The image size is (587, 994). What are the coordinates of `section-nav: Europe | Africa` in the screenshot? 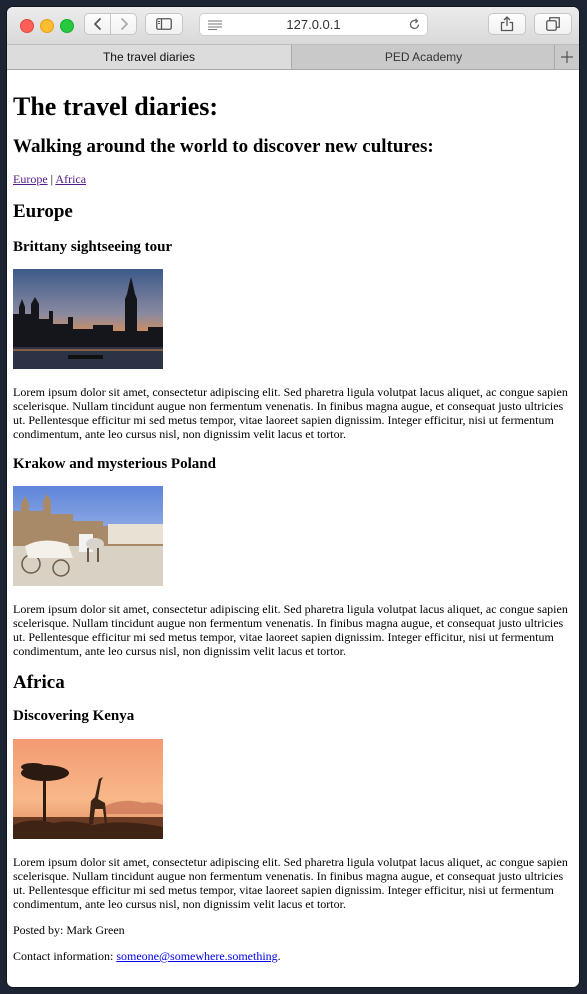 It's located at (293, 179).